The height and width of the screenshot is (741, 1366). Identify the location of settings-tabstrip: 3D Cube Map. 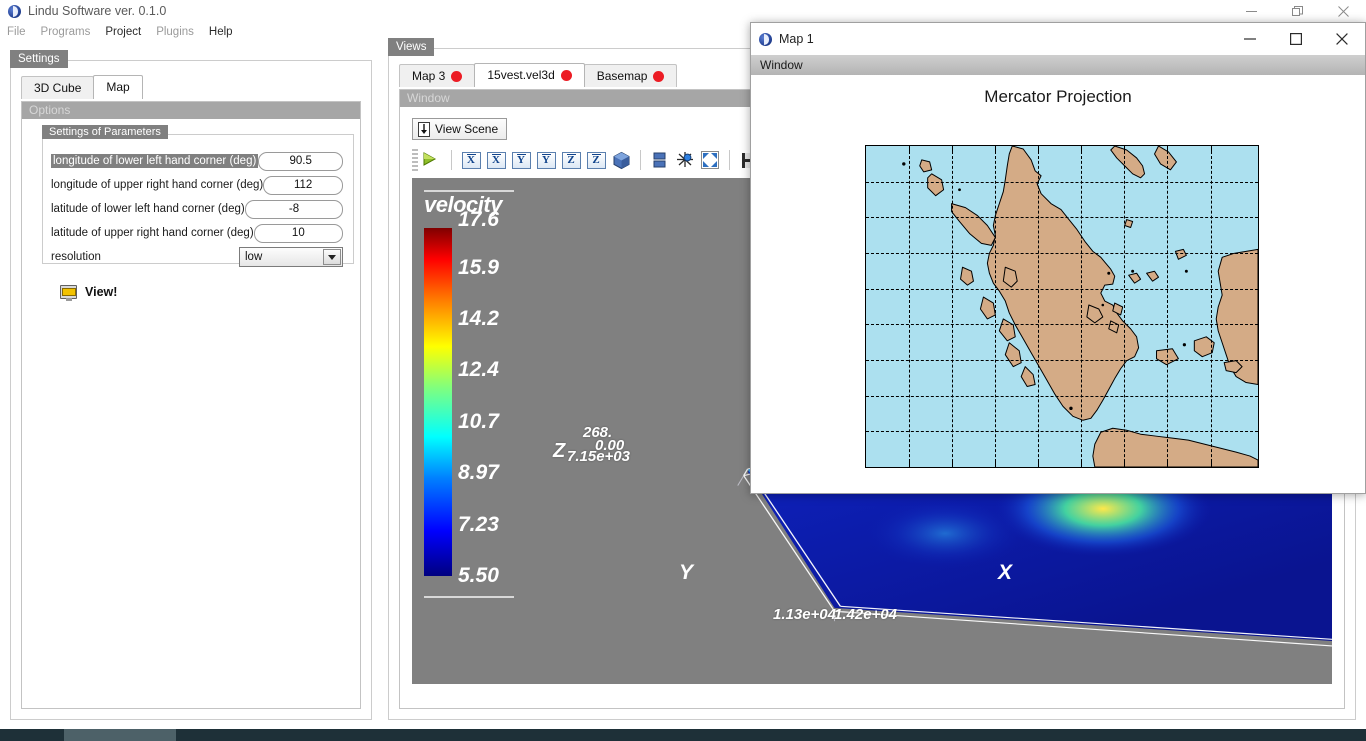
(82, 87).